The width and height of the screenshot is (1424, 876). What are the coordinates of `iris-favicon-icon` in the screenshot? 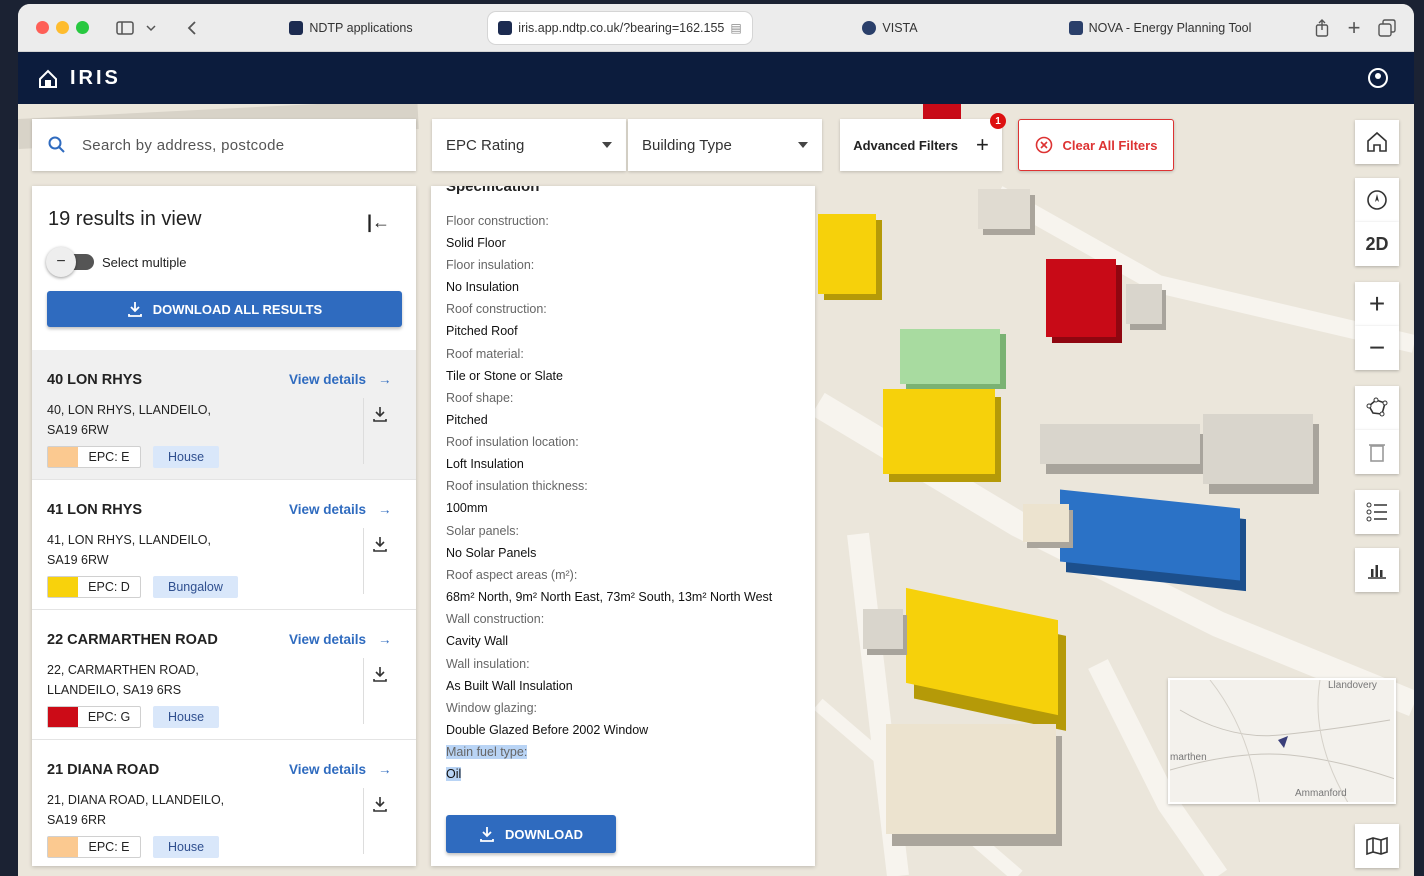 It's located at (505, 28).